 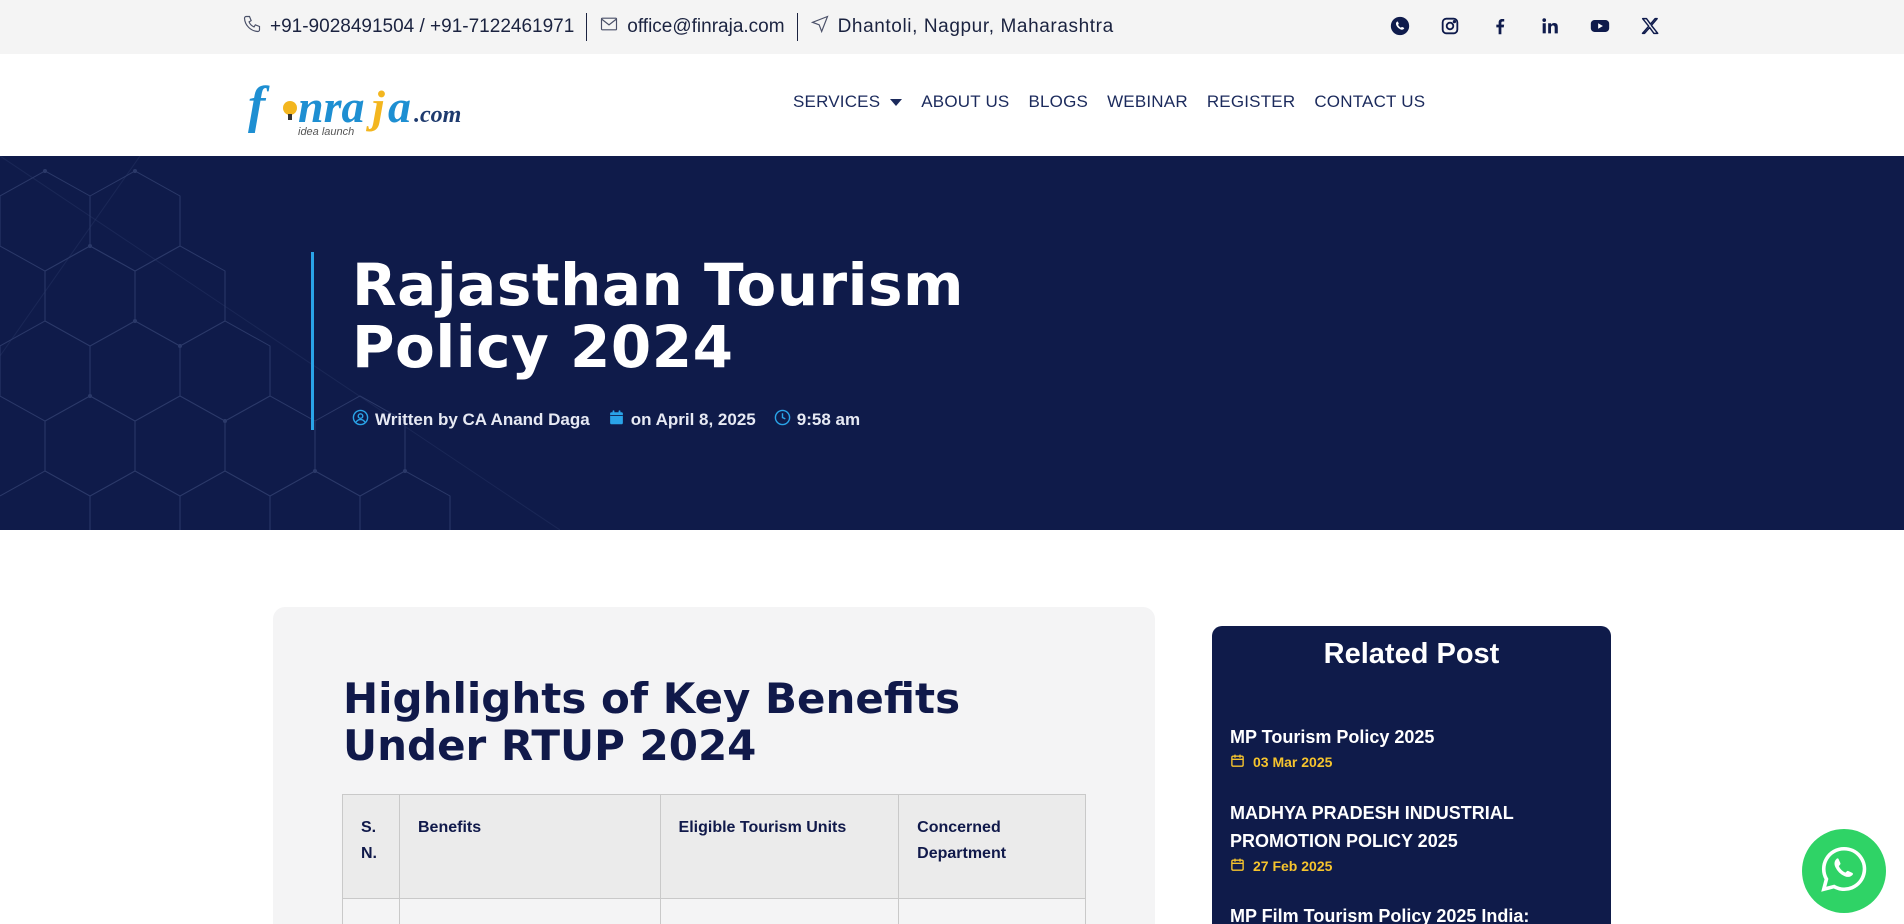 I want to click on nav-contact-label: CONTACT US, so click(x=1370, y=101).